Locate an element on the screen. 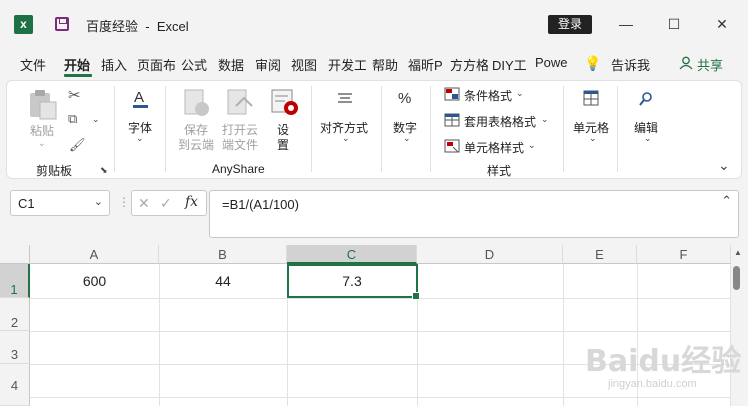 The width and height of the screenshot is (748, 406). cells-icon is located at coordinates (591, 98).